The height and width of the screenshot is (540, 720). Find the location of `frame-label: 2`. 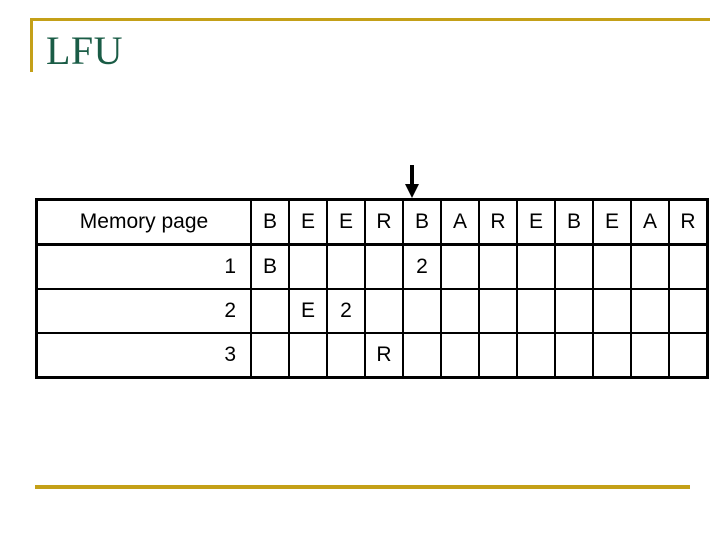

frame-label: 2 is located at coordinates (143, 311).